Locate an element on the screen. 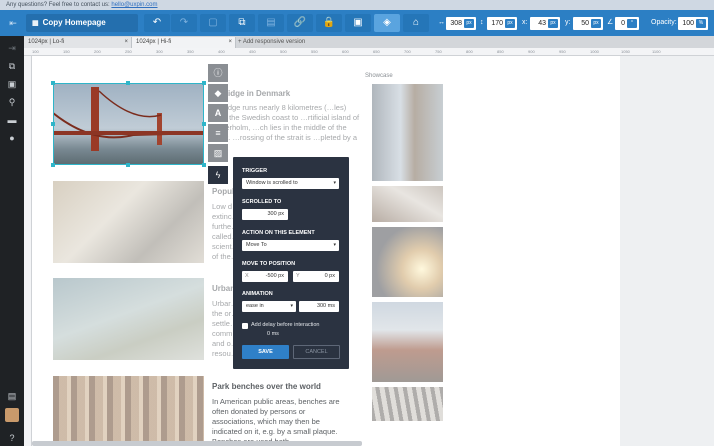 The image size is (714, 446). move-x-input: X -500 px is located at coordinates (265, 276).